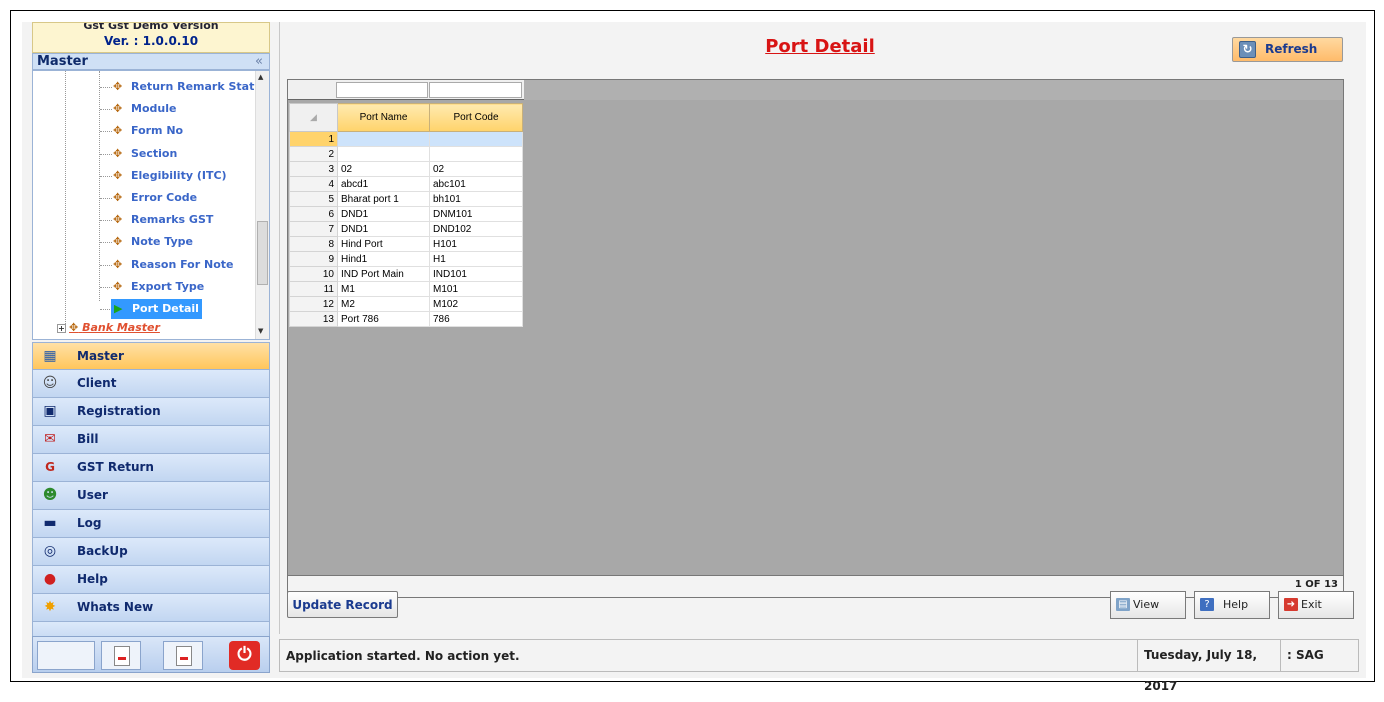 Image resolution: width=1384 pixels, height=702 pixels. Describe the element at coordinates (383, 169) in the screenshot. I see `port-name-cell: 02` at that location.